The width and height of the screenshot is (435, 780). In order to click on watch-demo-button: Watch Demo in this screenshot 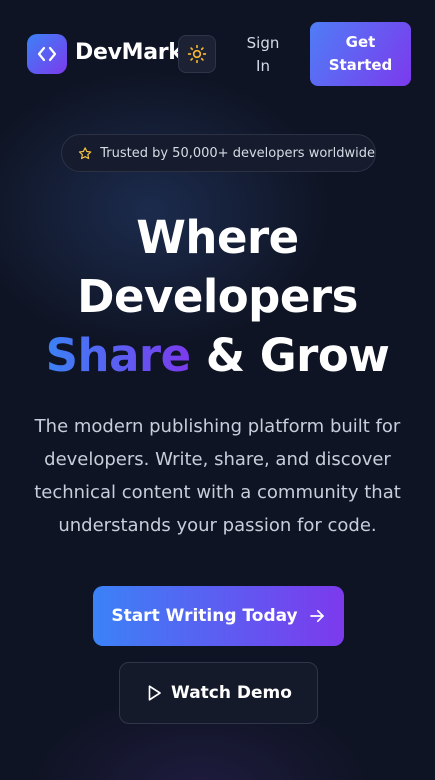, I will do `click(218, 693)`.